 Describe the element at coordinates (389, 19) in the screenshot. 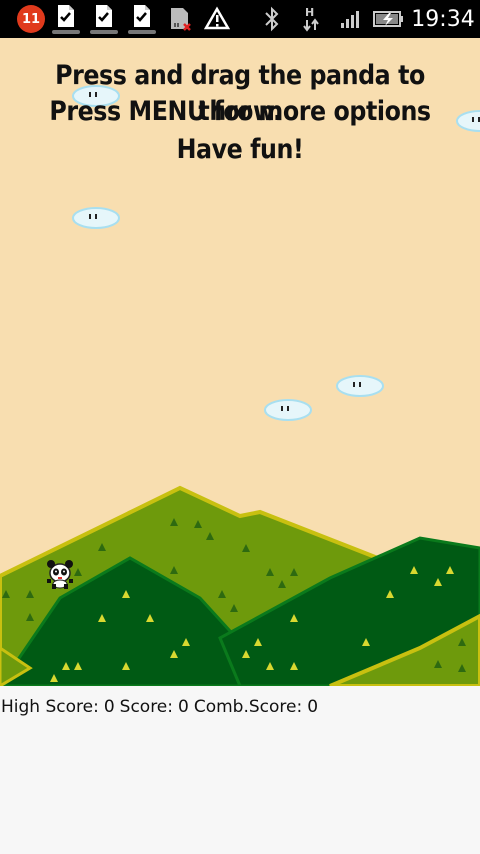

I see `battery-charging-icon` at that location.